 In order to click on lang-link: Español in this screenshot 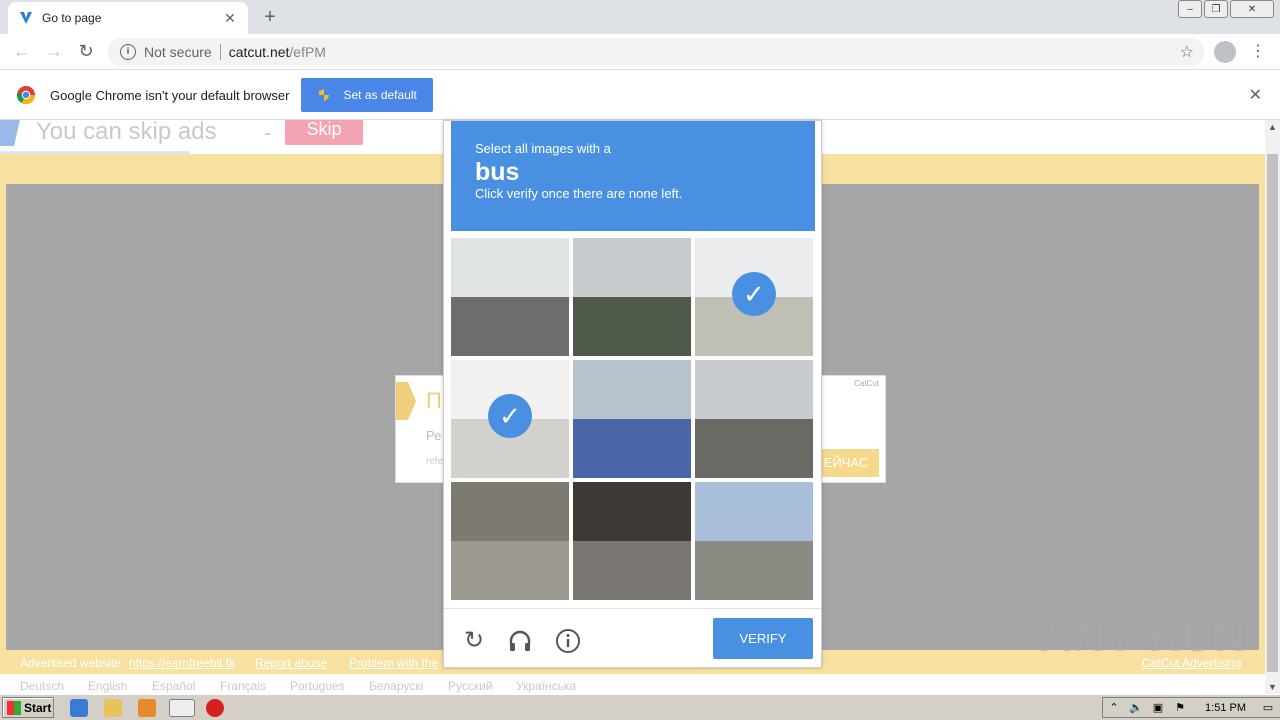, I will do `click(173, 686)`.